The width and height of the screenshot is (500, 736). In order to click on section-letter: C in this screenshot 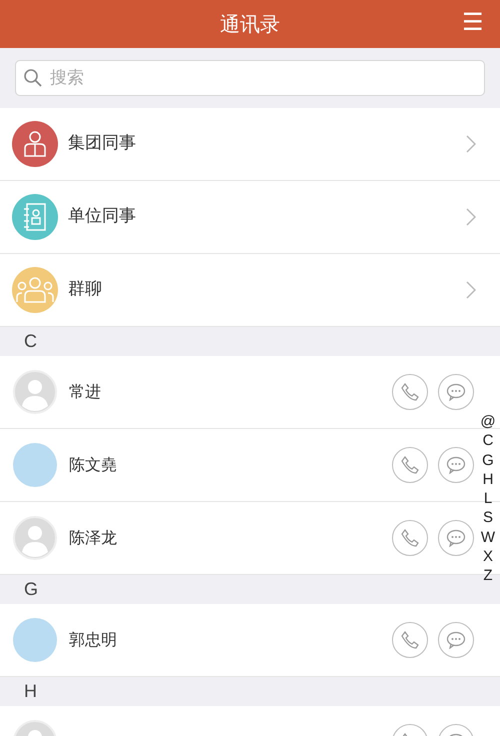, I will do `click(30, 341)`.